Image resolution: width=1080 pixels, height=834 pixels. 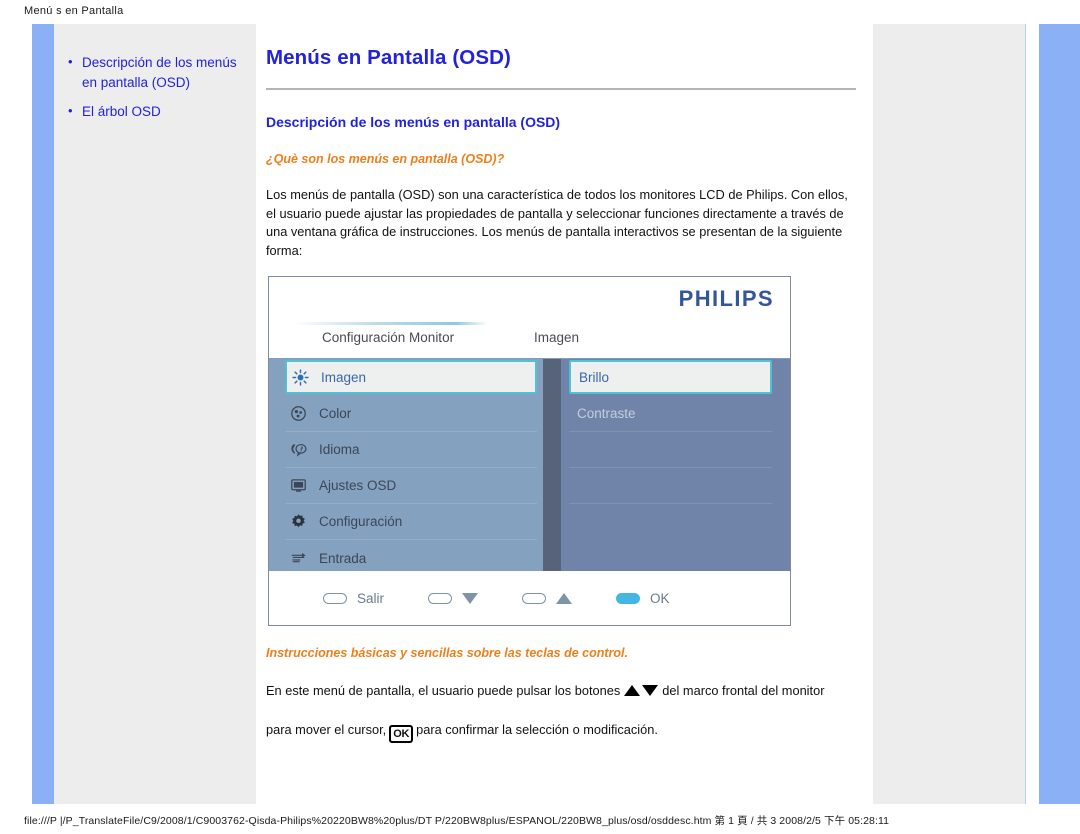 I want to click on osd-menu-item-imagen: Imagen, so click(x=411, y=377).